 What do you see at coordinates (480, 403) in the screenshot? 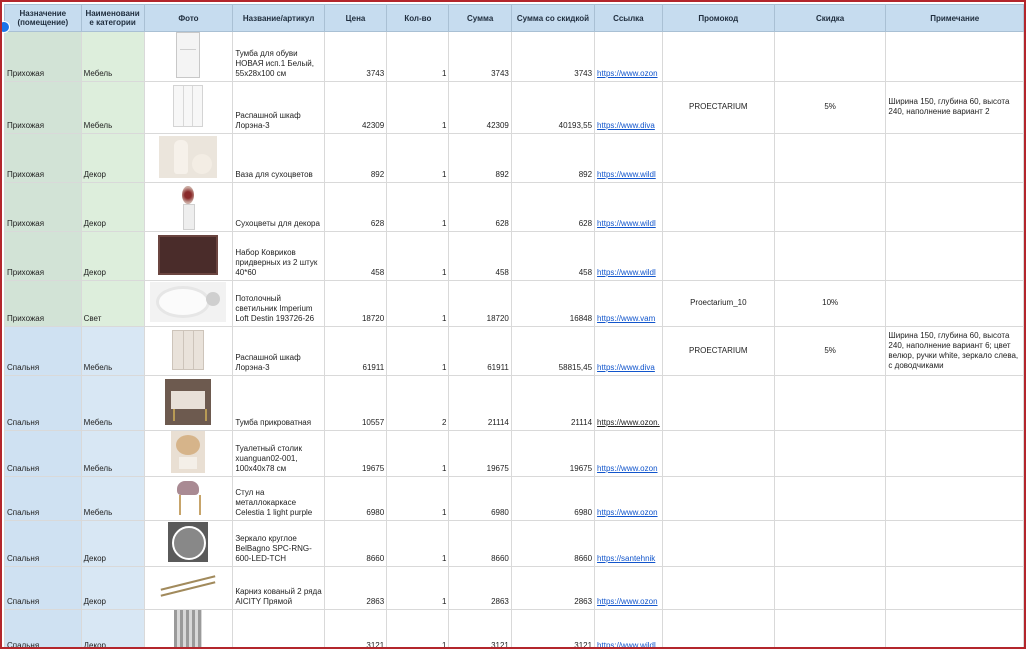
I see `cell-sum: 21114` at bounding box center [480, 403].